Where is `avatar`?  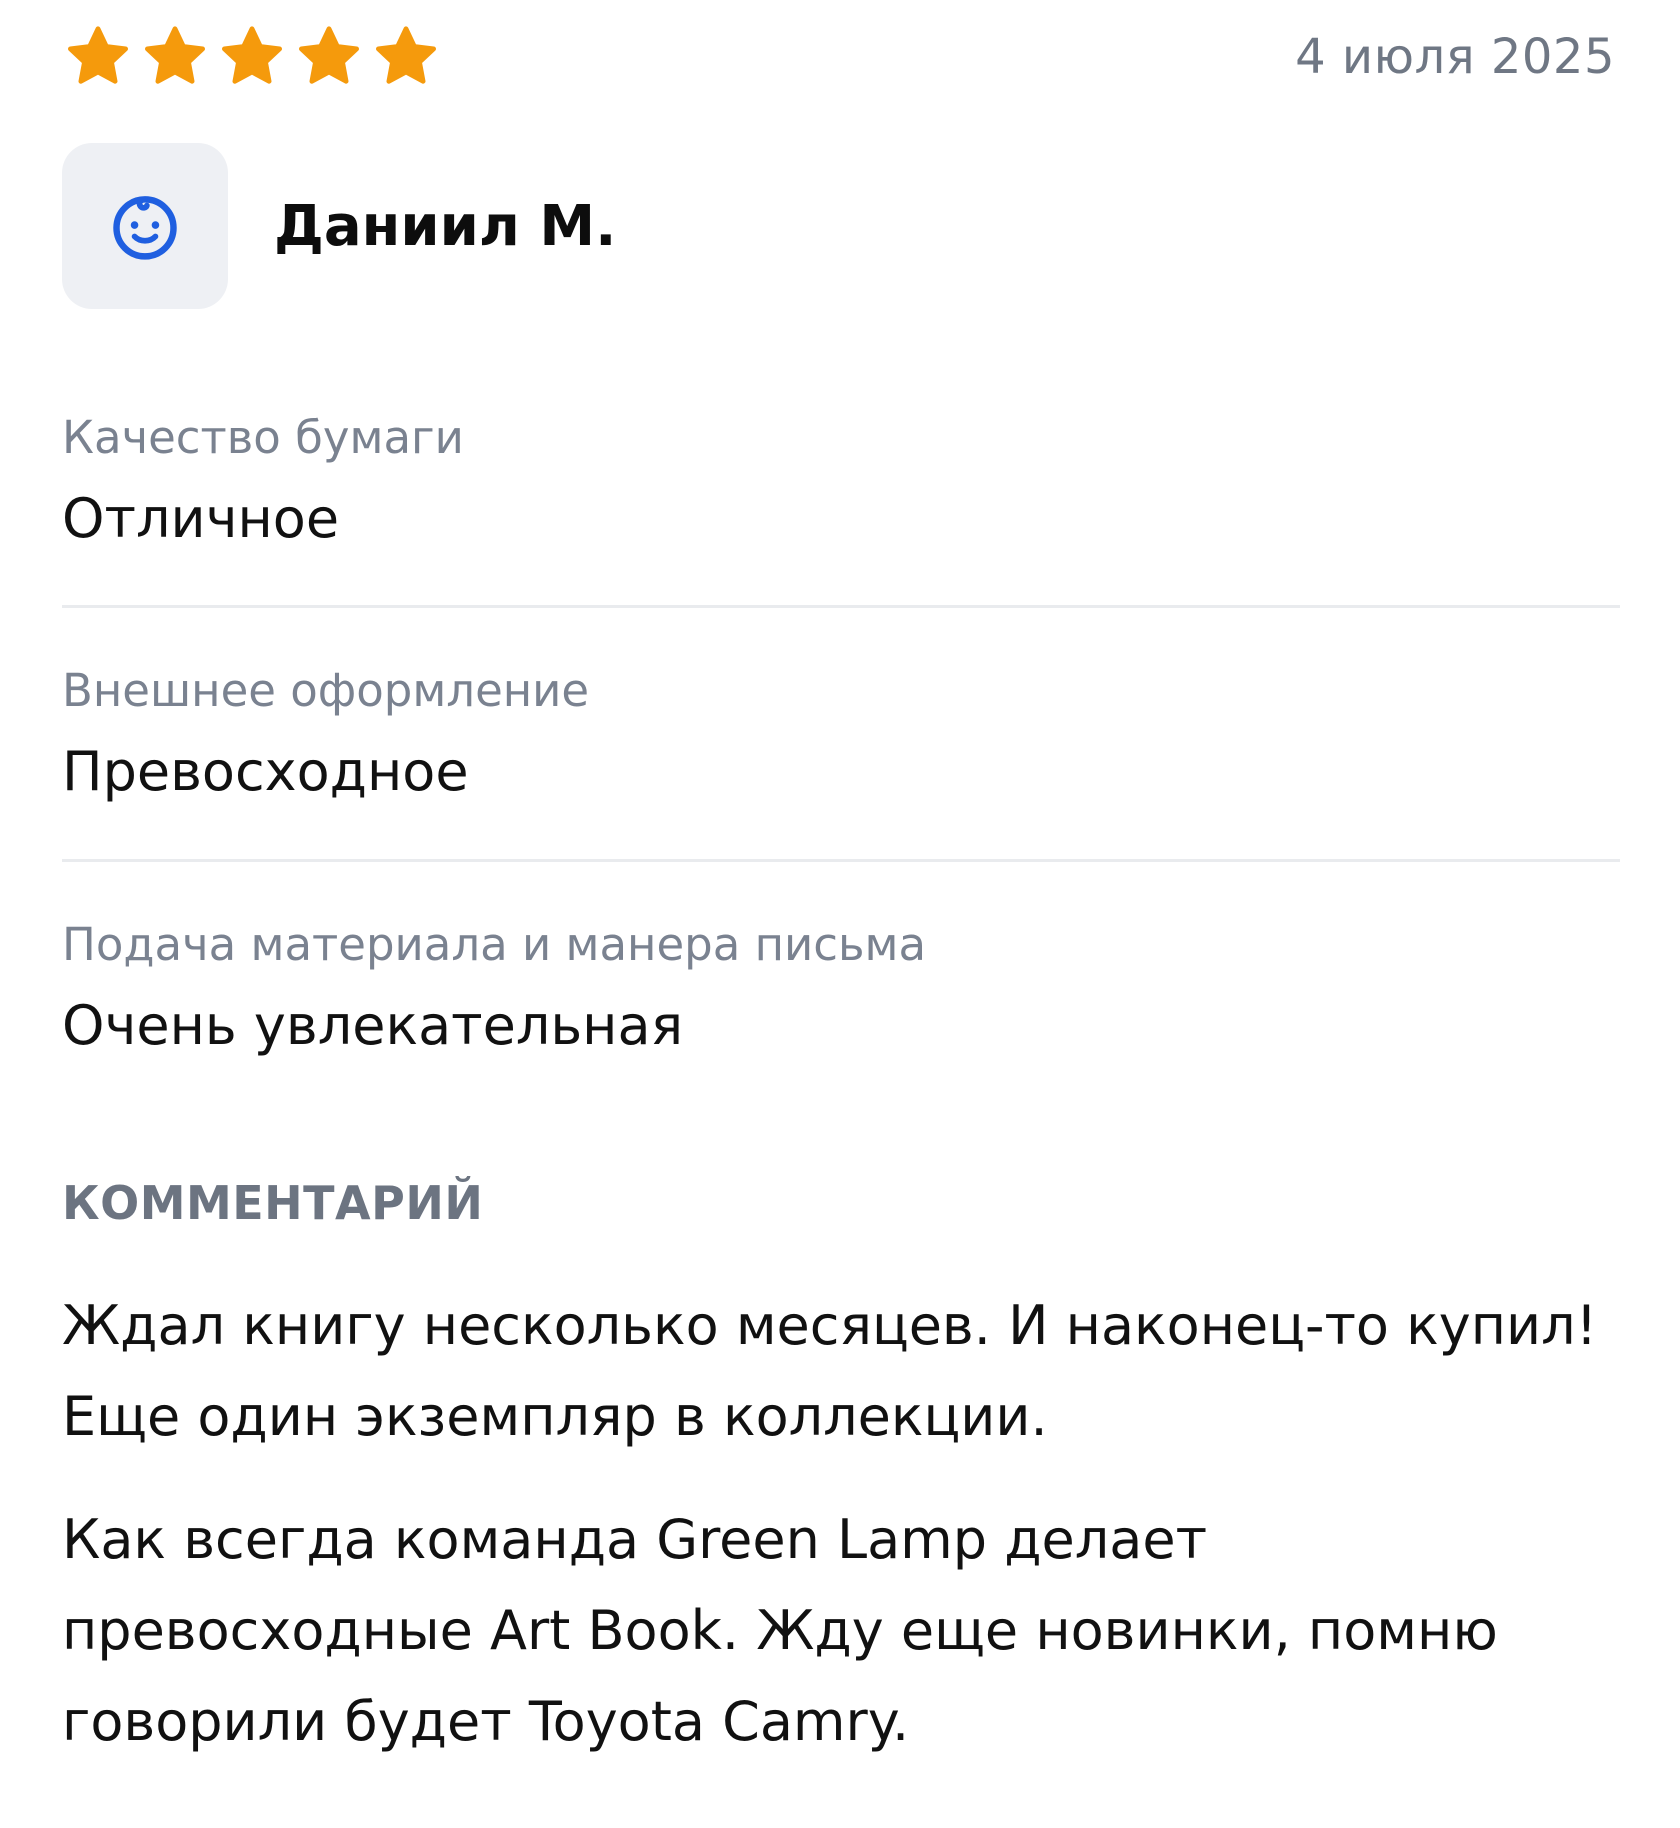
avatar is located at coordinates (145, 226).